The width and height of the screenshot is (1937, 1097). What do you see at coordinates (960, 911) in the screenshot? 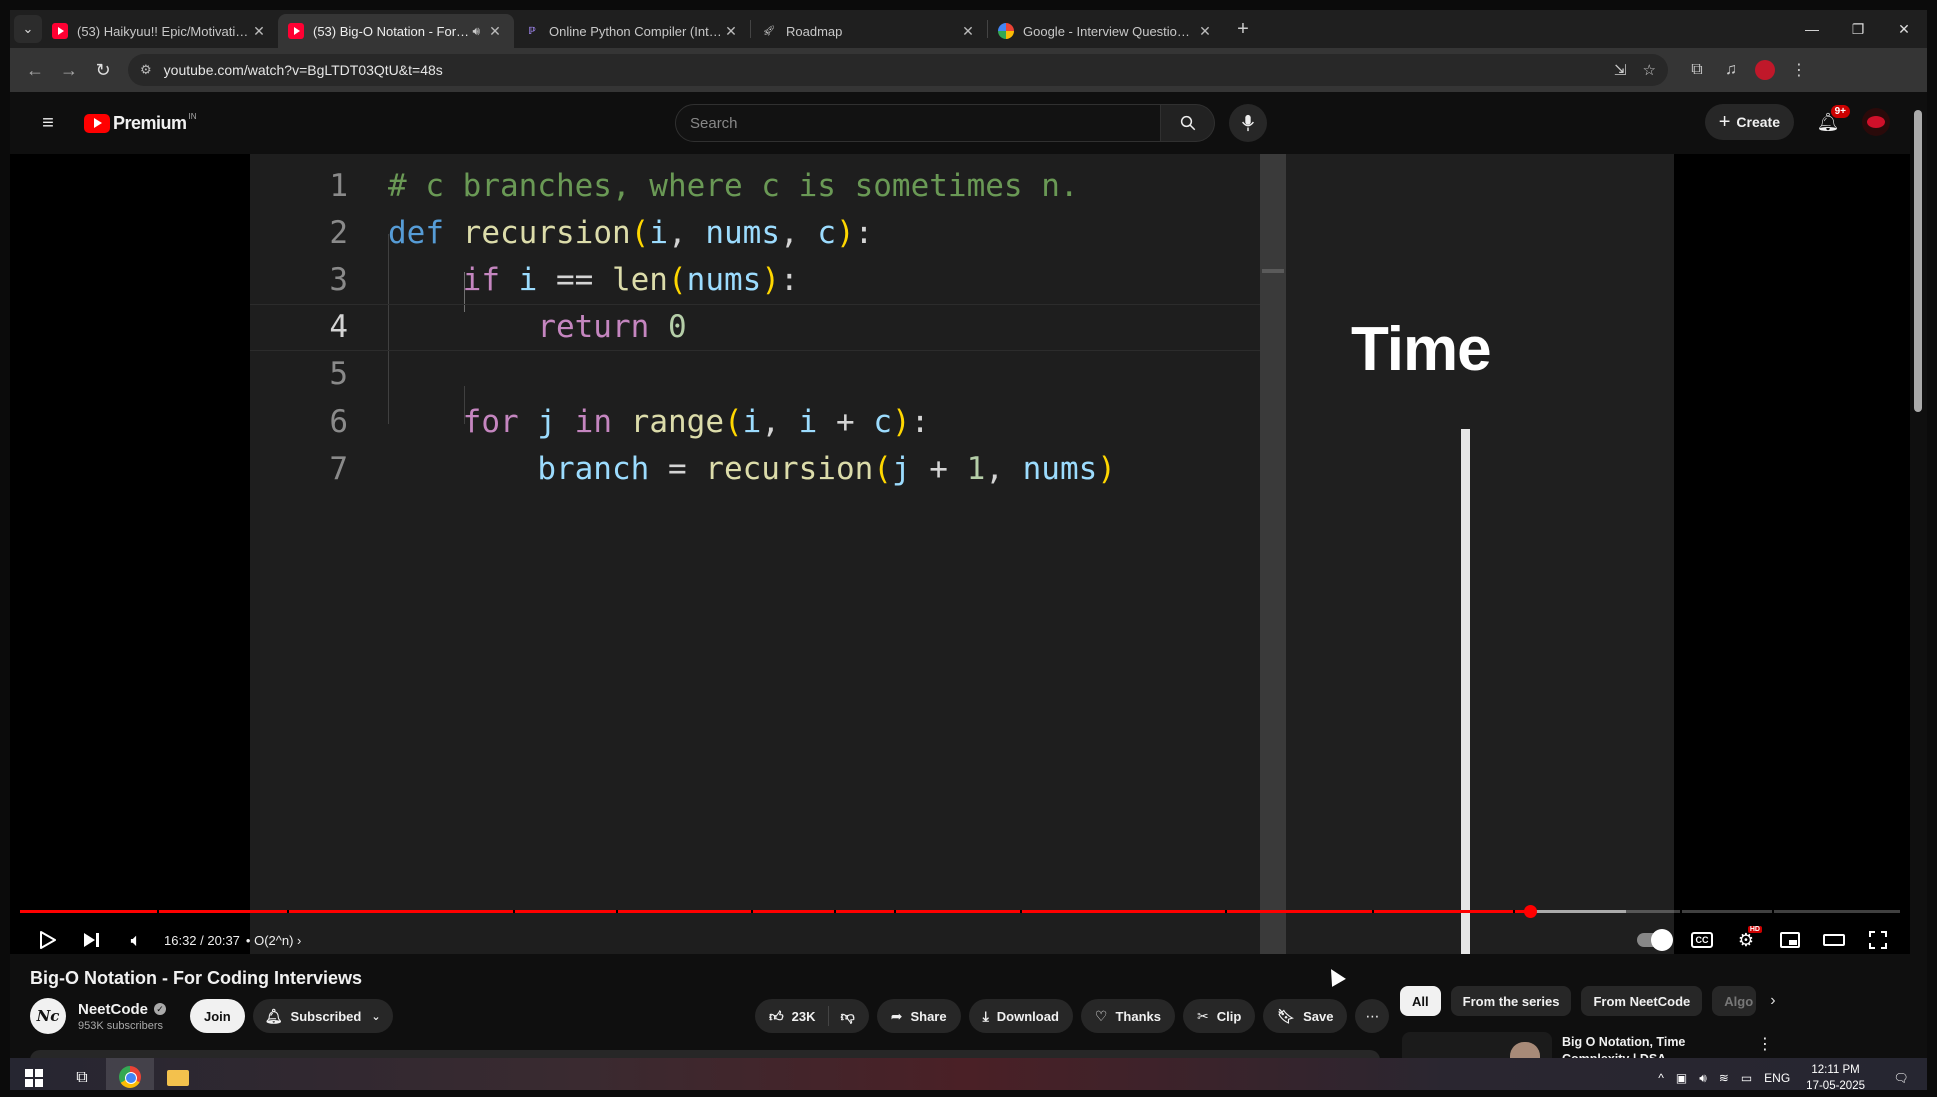
I see `progress-bar` at bounding box center [960, 911].